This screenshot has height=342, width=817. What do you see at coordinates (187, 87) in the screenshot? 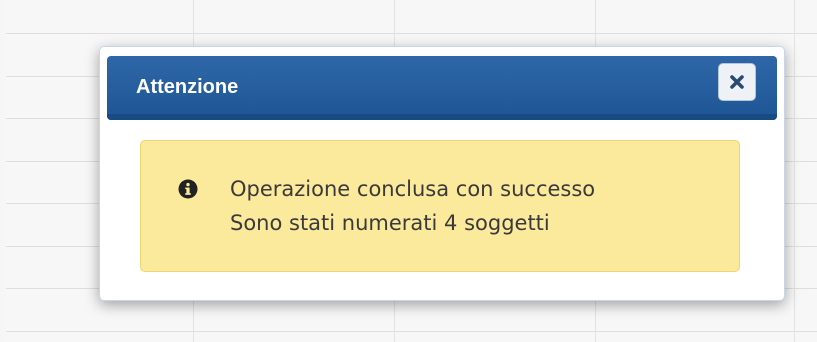
I see `dialog-title: Attenzione` at bounding box center [187, 87].